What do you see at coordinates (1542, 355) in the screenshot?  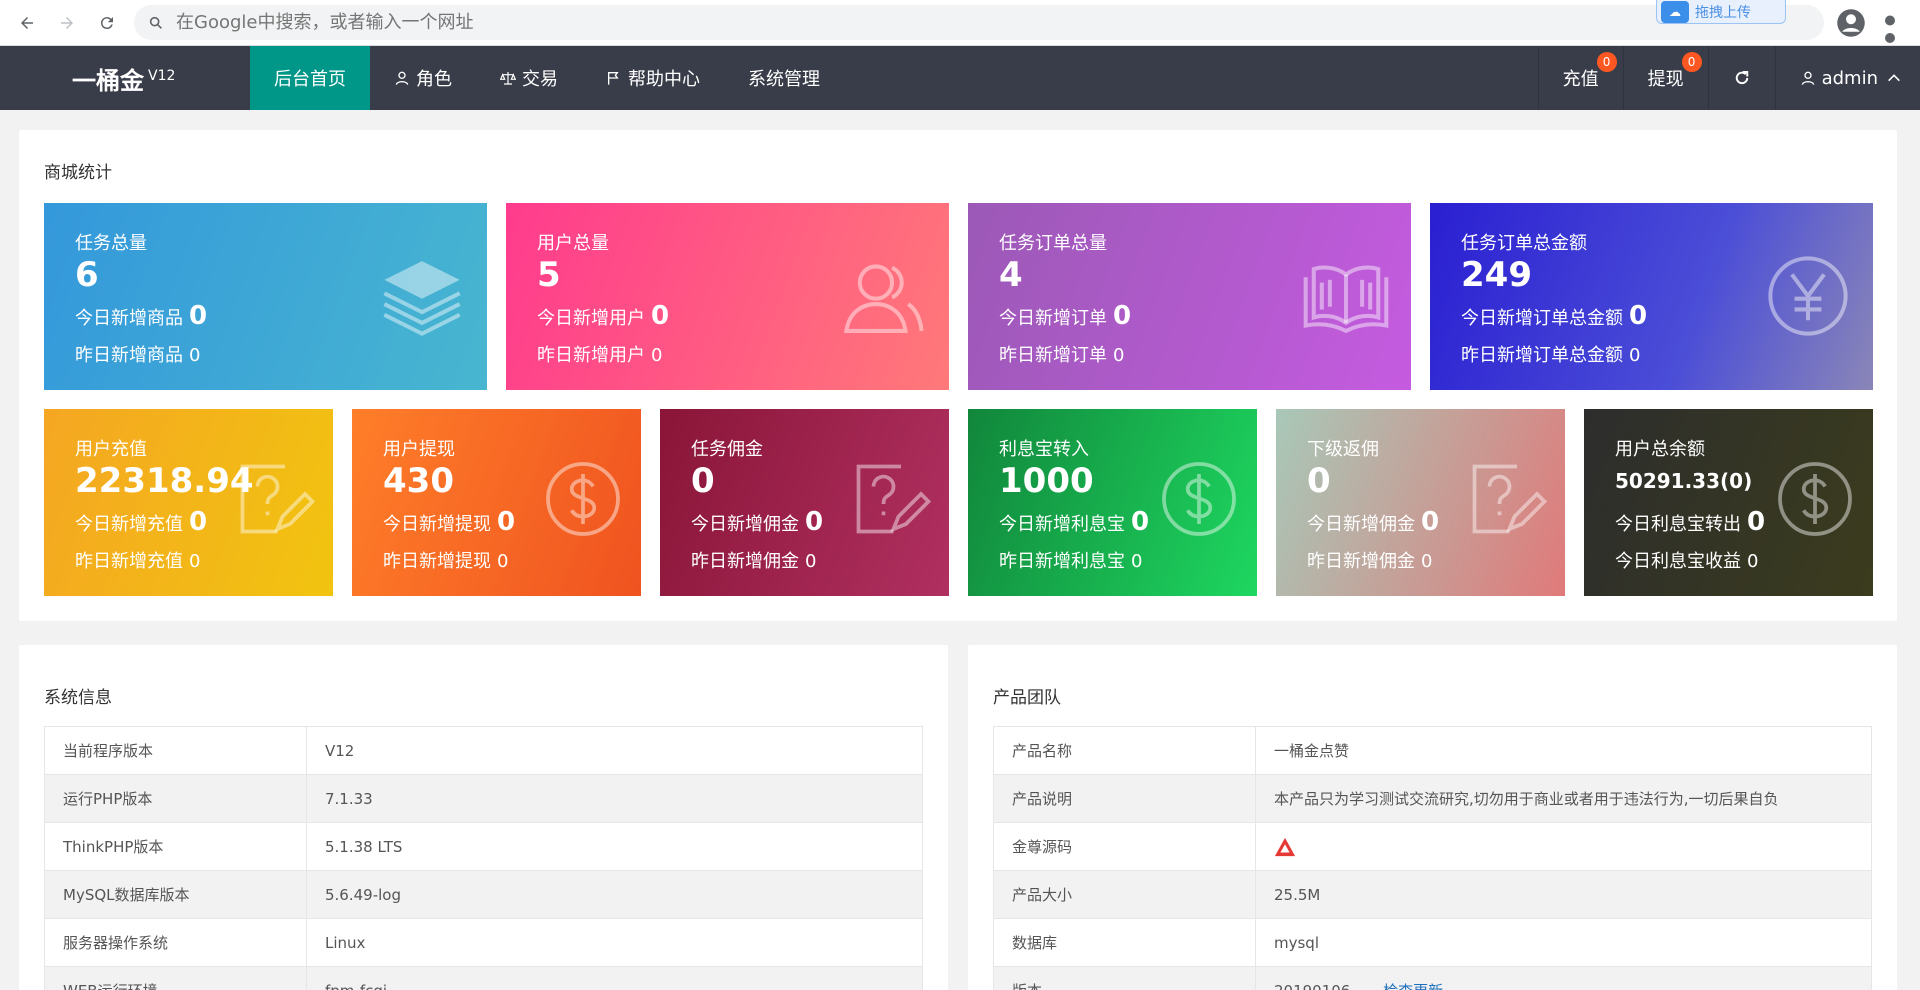 I see `card-yesterday-label: 昨日新增订单总金额` at bounding box center [1542, 355].